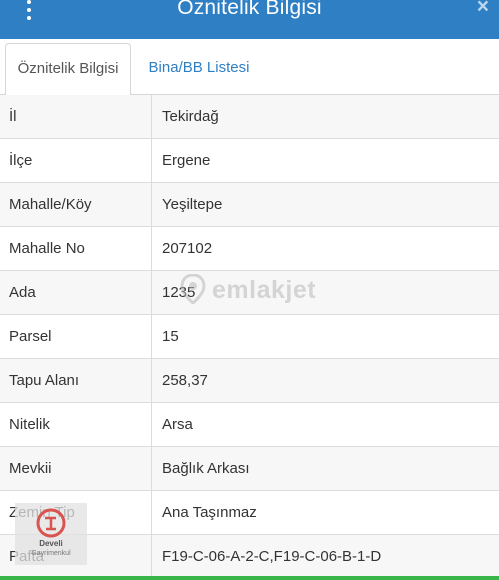 Image resolution: width=499 pixels, height=580 pixels. What do you see at coordinates (76, 337) in the screenshot?
I see `row-label: Parsel` at bounding box center [76, 337].